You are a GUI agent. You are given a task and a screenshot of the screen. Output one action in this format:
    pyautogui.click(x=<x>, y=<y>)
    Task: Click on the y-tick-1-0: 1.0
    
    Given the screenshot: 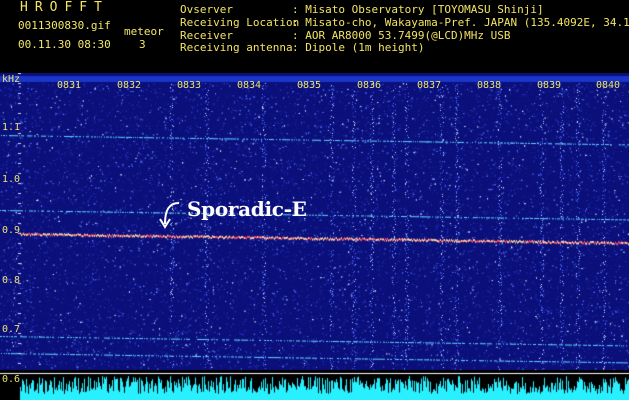 What is the action you would take?
    pyautogui.click(x=11, y=179)
    